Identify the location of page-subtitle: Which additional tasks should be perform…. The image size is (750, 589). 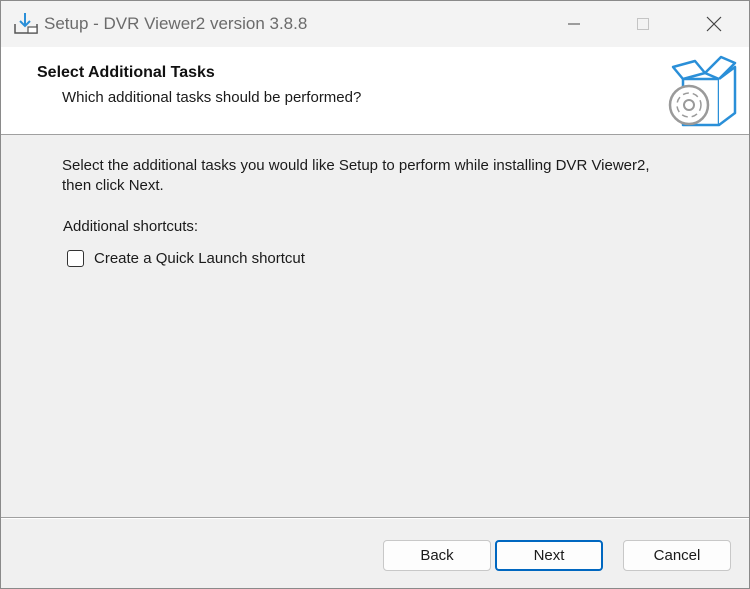
(212, 97).